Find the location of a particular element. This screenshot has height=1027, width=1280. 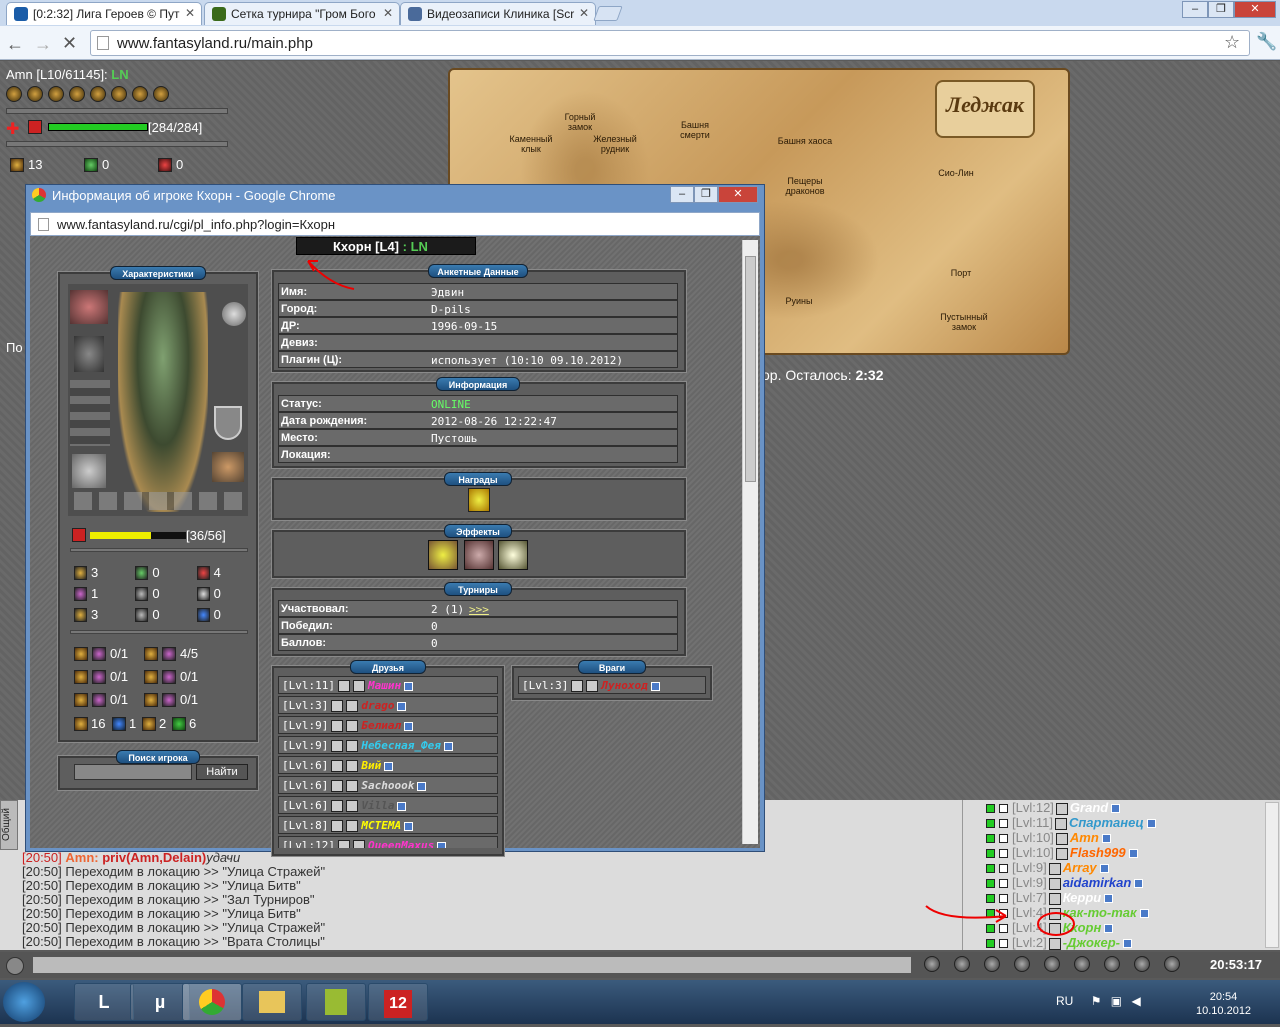

player-name: МСТЕМА is located at coordinates (381, 825).